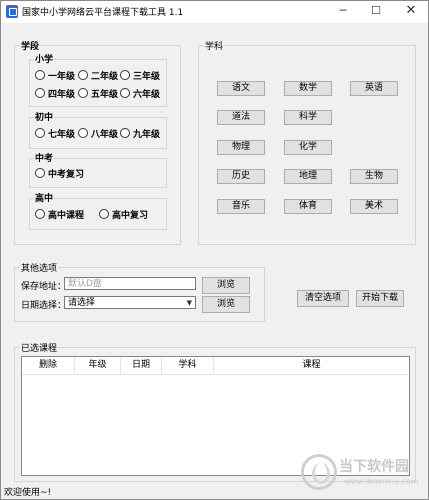  I want to click on radio-grade-4: 四年级, so click(55, 94).